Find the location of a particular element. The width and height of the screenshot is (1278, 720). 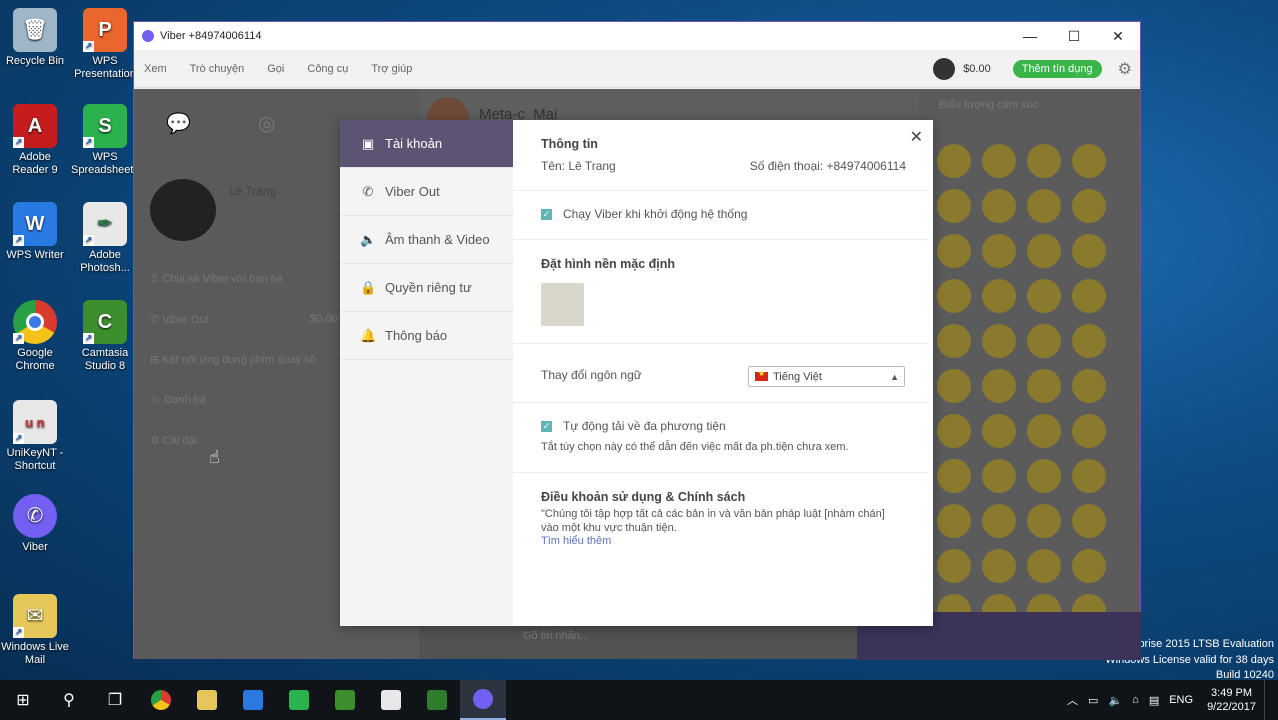

autodownload-checkbox: ✓ is located at coordinates (546, 427).